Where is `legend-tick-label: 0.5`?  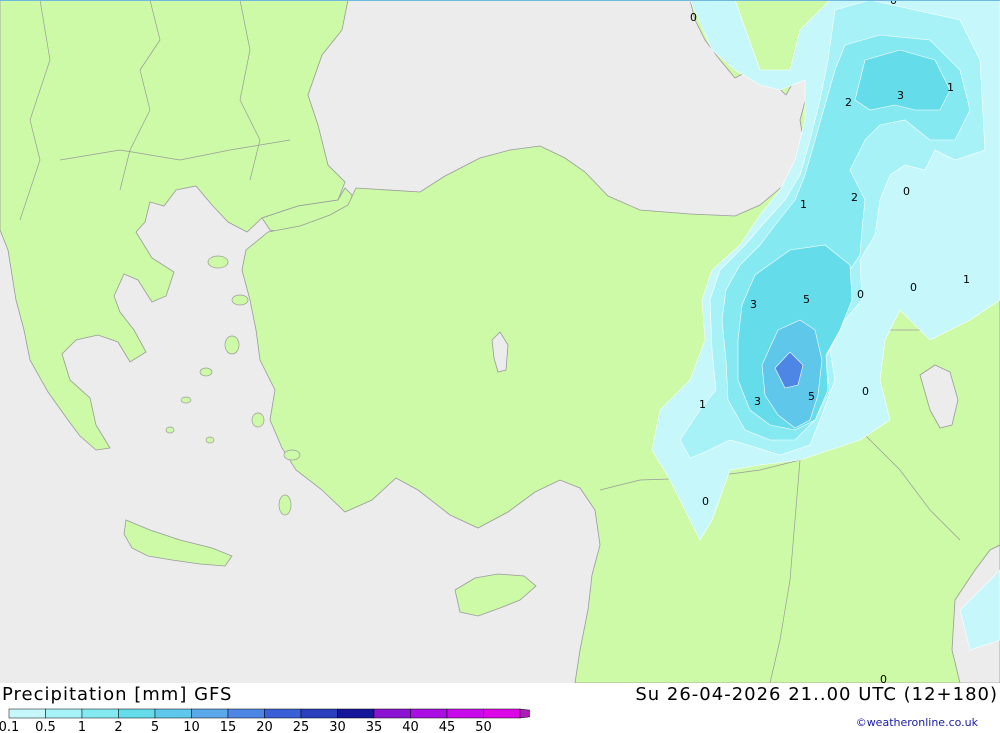 legend-tick-label: 0.5 is located at coordinates (45, 726).